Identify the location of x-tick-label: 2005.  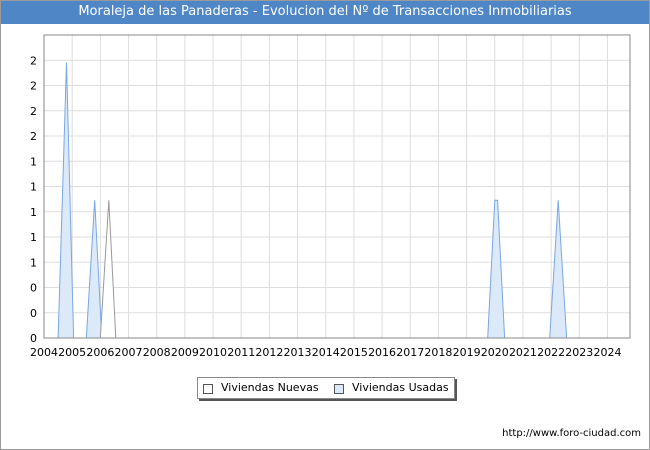
(72, 352).